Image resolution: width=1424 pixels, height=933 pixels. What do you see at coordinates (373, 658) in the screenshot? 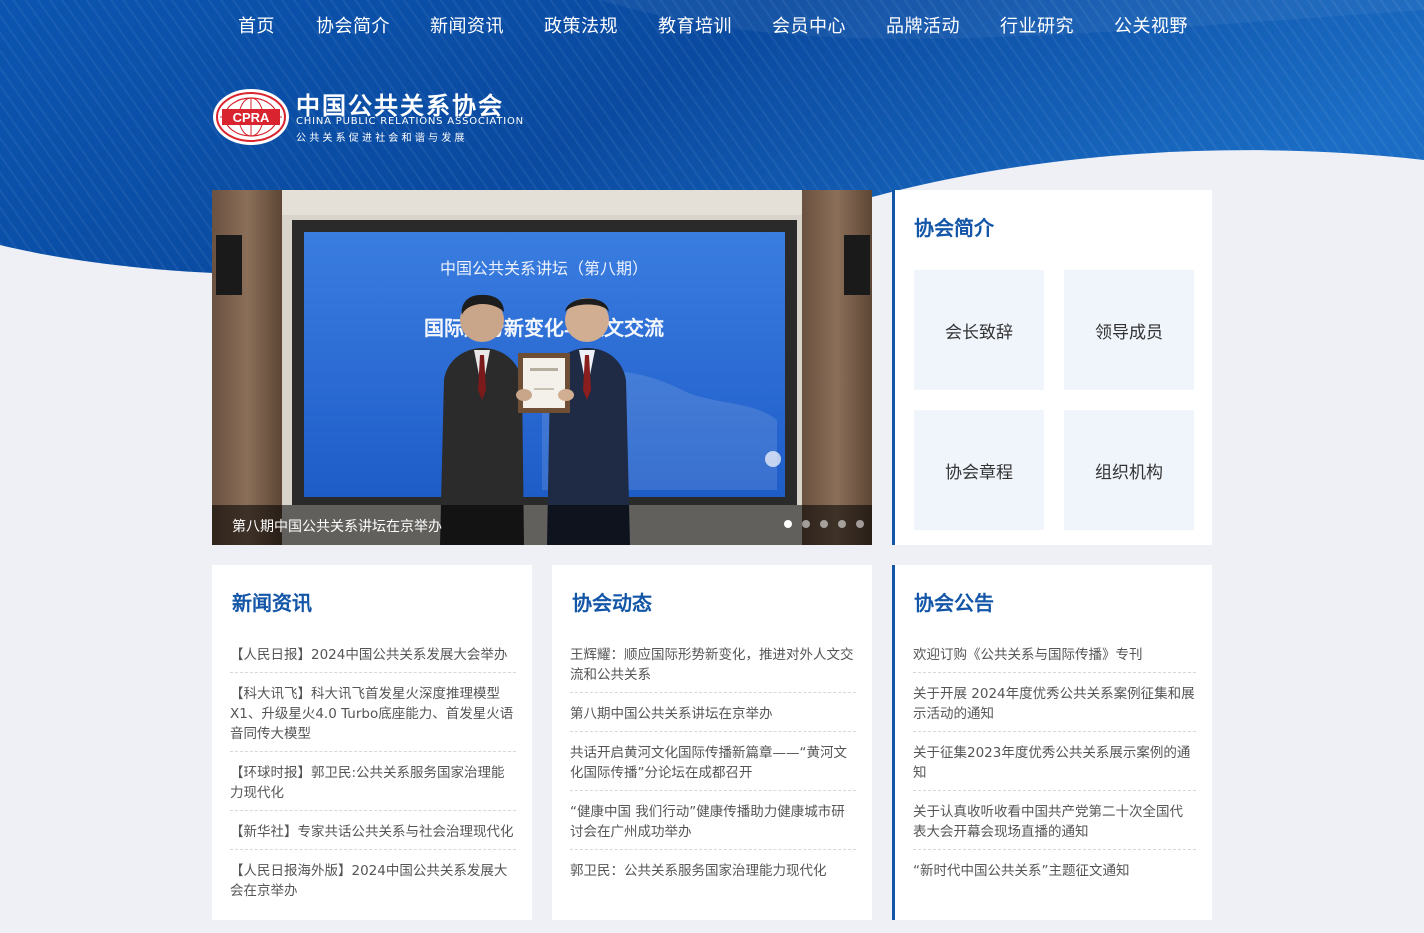
I see `news-item: 【人民日报】2024中国公共关系发展大会举办` at bounding box center [373, 658].